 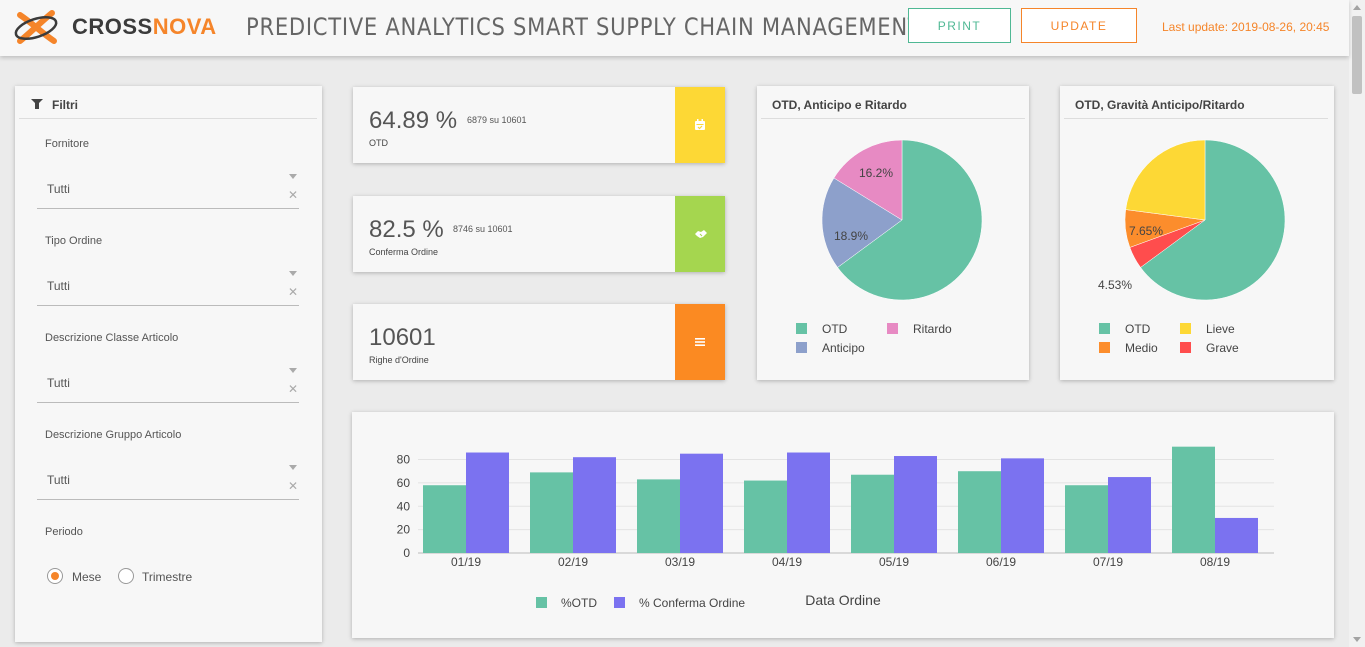 What do you see at coordinates (539, 342) in the screenshot?
I see `kpi-card-righe-ordine: 10601 Righe d'Ordine` at bounding box center [539, 342].